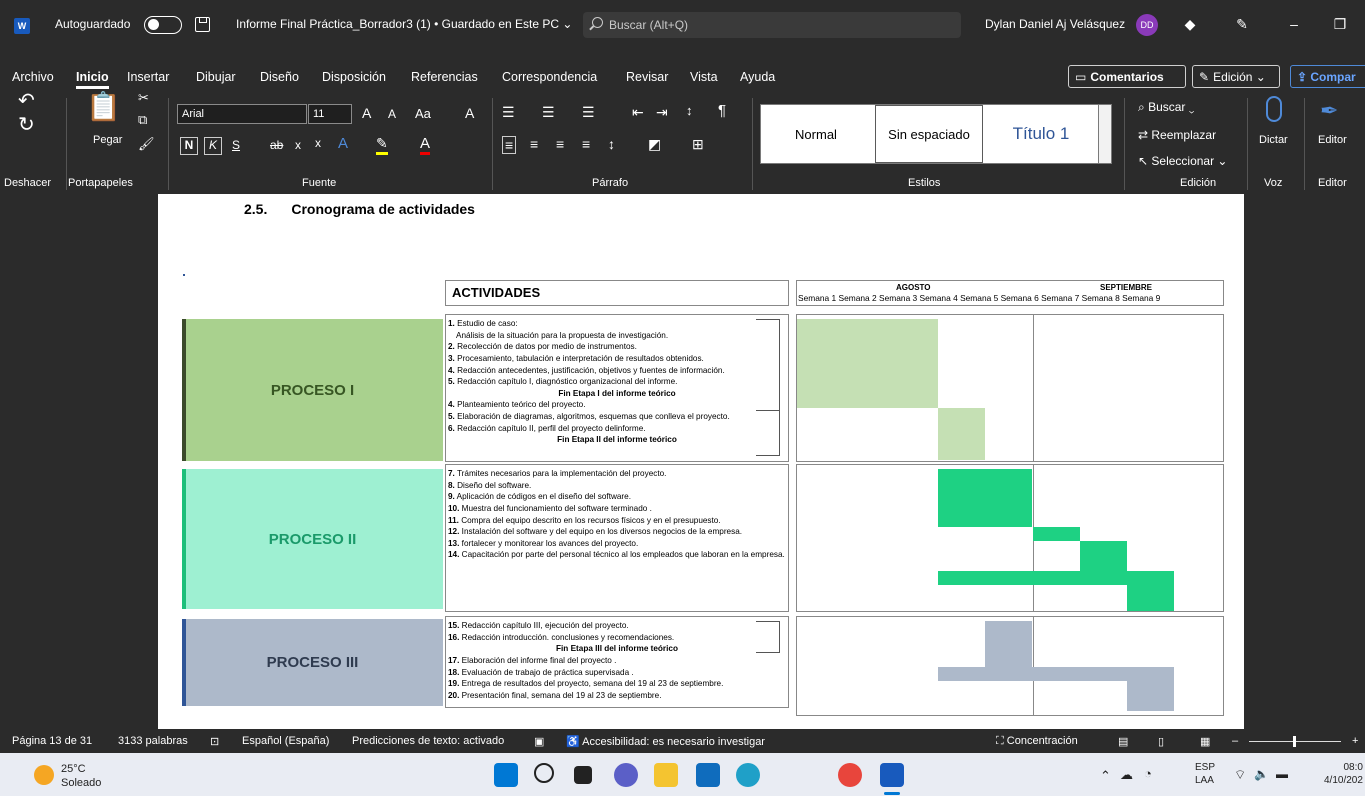 The image size is (1365, 796). What do you see at coordinates (665, 741) in the screenshot?
I see `accessibility-status: ♿ Accesibilidad: es necesario investigar` at bounding box center [665, 741].